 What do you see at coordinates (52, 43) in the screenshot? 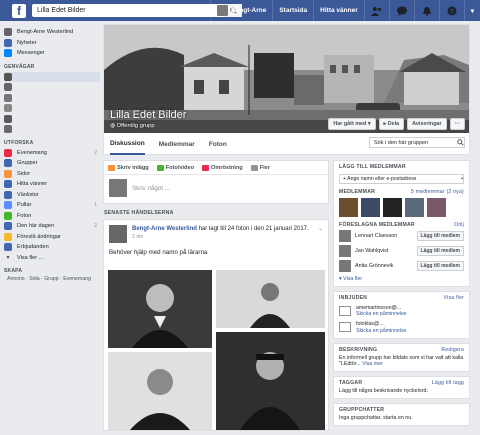
I see `sidebar-item-nav: Nyheter` at bounding box center [52, 43].